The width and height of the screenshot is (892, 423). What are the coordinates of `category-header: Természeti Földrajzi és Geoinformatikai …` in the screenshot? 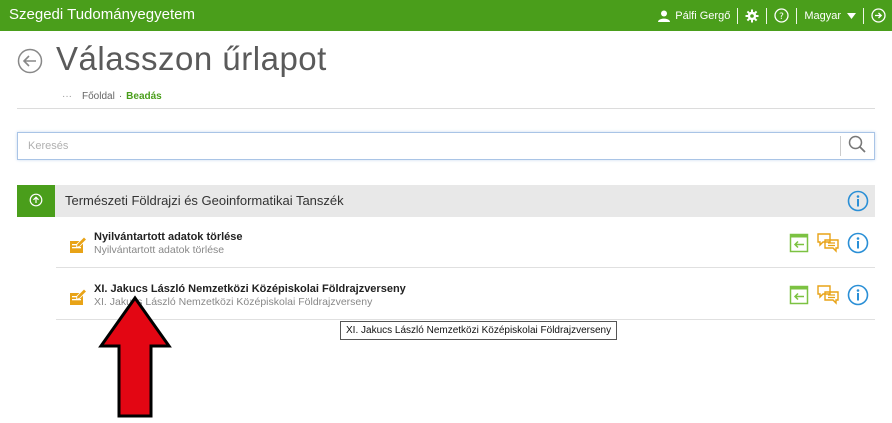 It's located at (446, 201).